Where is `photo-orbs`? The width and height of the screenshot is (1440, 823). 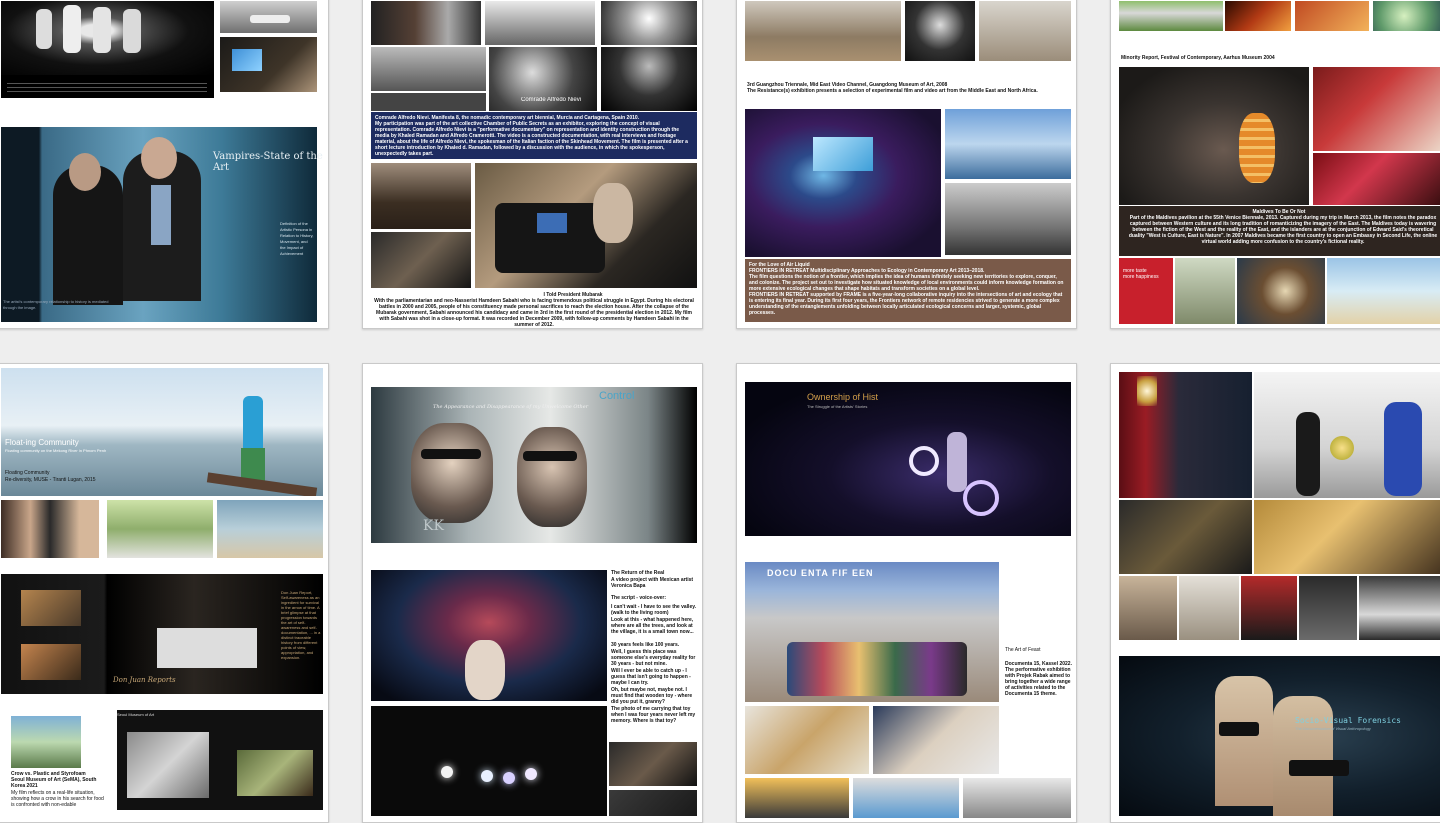
photo-orbs is located at coordinates (489, 761).